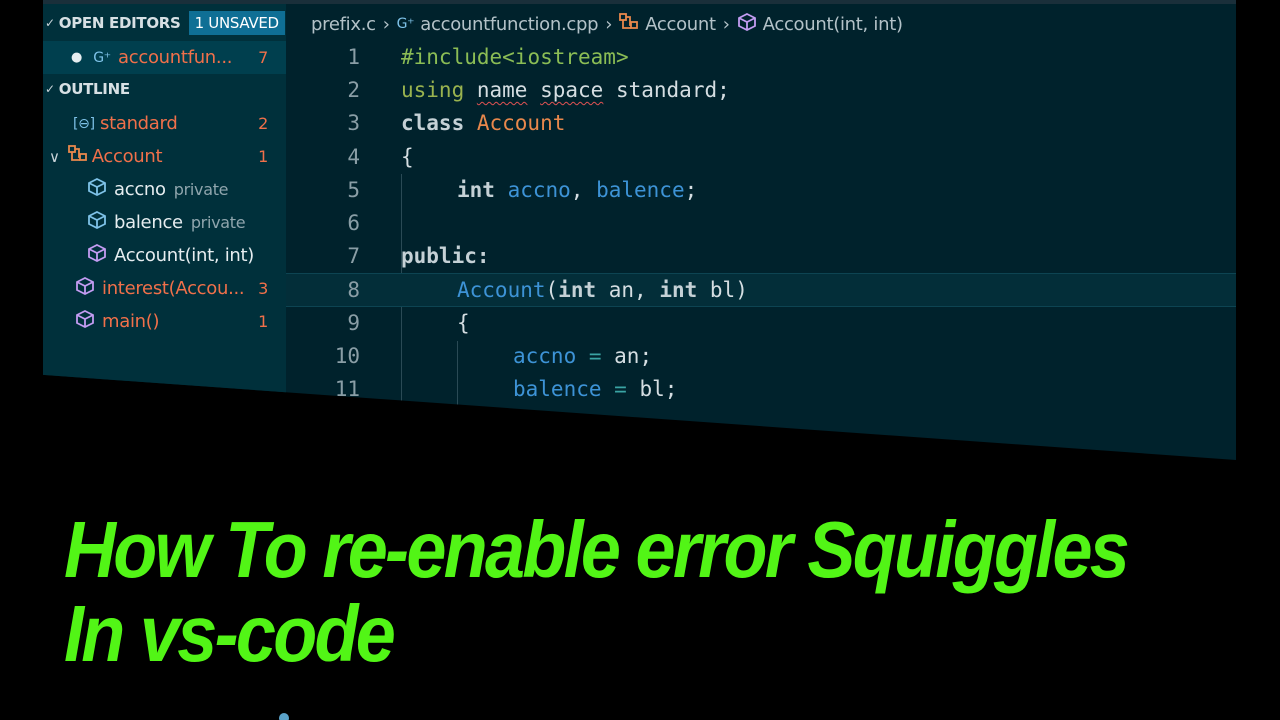 The height and width of the screenshot is (720, 1280). What do you see at coordinates (164, 288) in the screenshot?
I see `outline-item-interest: interest(Accou... 3` at bounding box center [164, 288].